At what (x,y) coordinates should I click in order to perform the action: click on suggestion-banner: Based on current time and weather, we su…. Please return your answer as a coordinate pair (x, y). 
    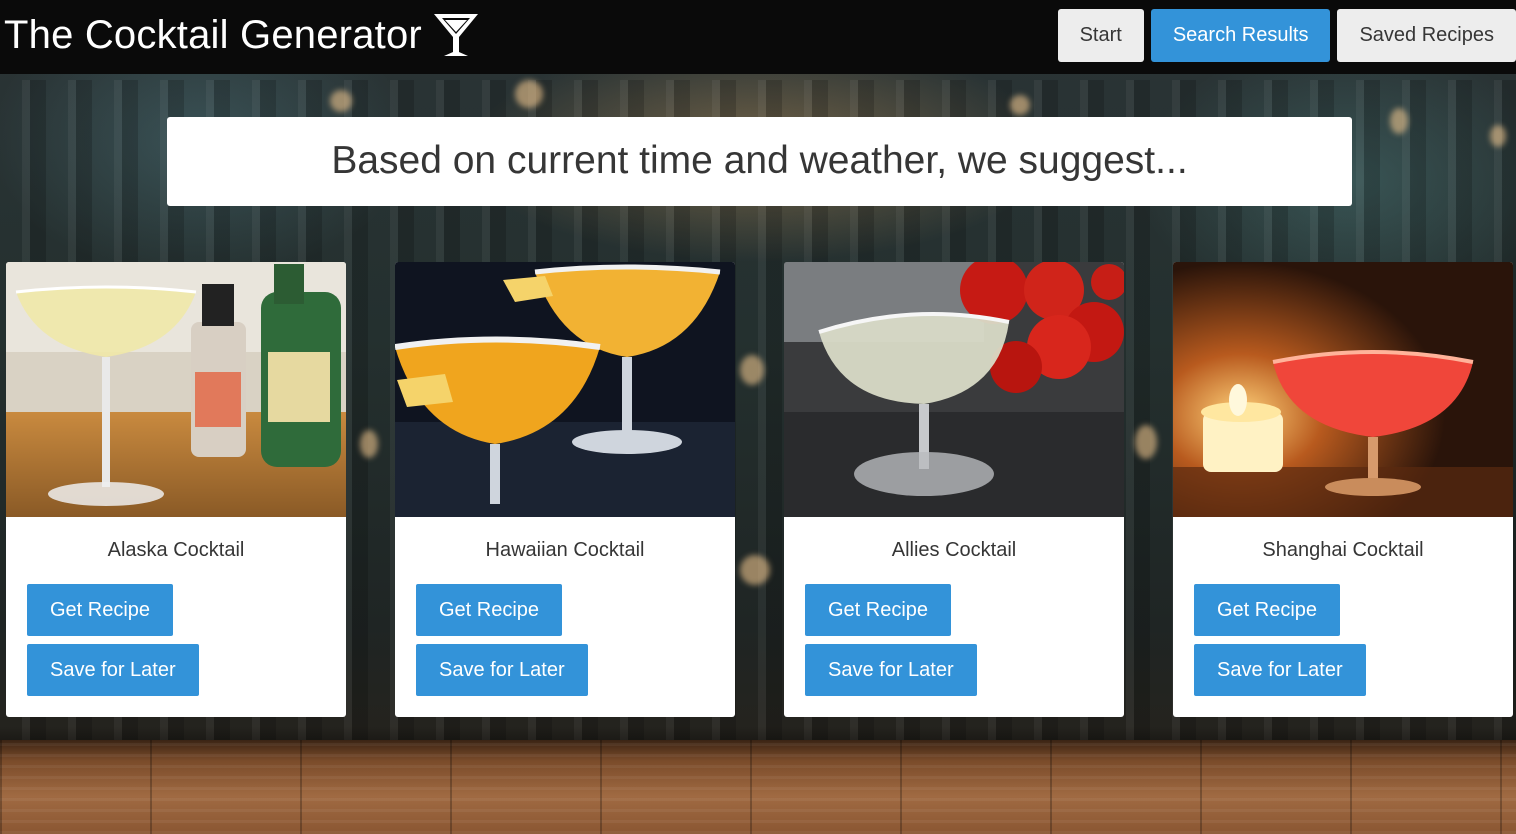
    Looking at the image, I should click on (759, 161).